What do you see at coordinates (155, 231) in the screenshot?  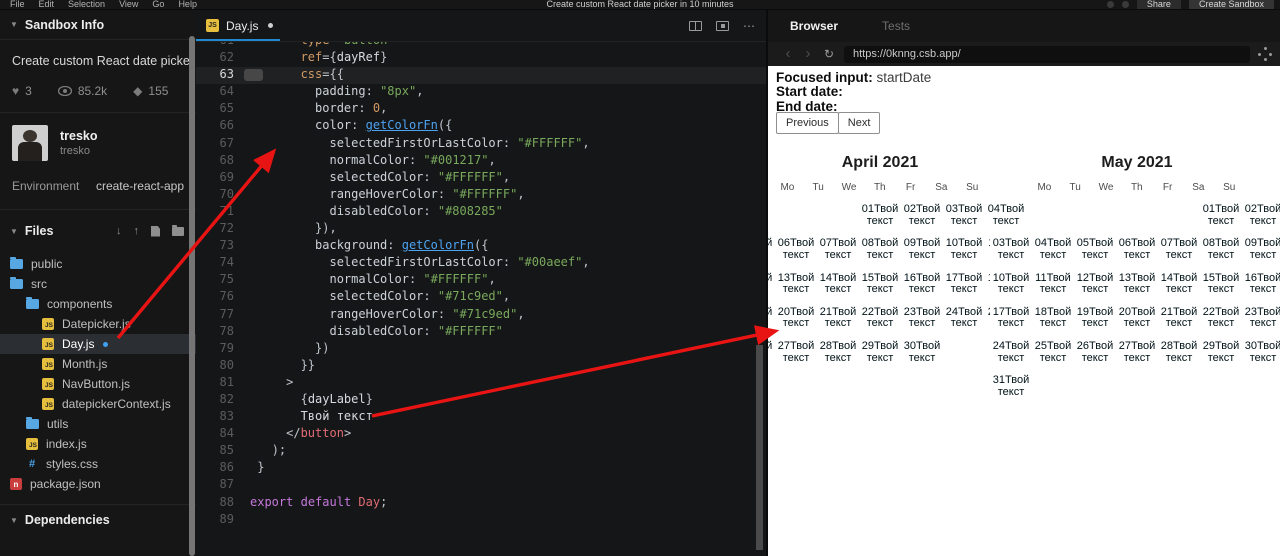 I see `new-file-icon` at bounding box center [155, 231].